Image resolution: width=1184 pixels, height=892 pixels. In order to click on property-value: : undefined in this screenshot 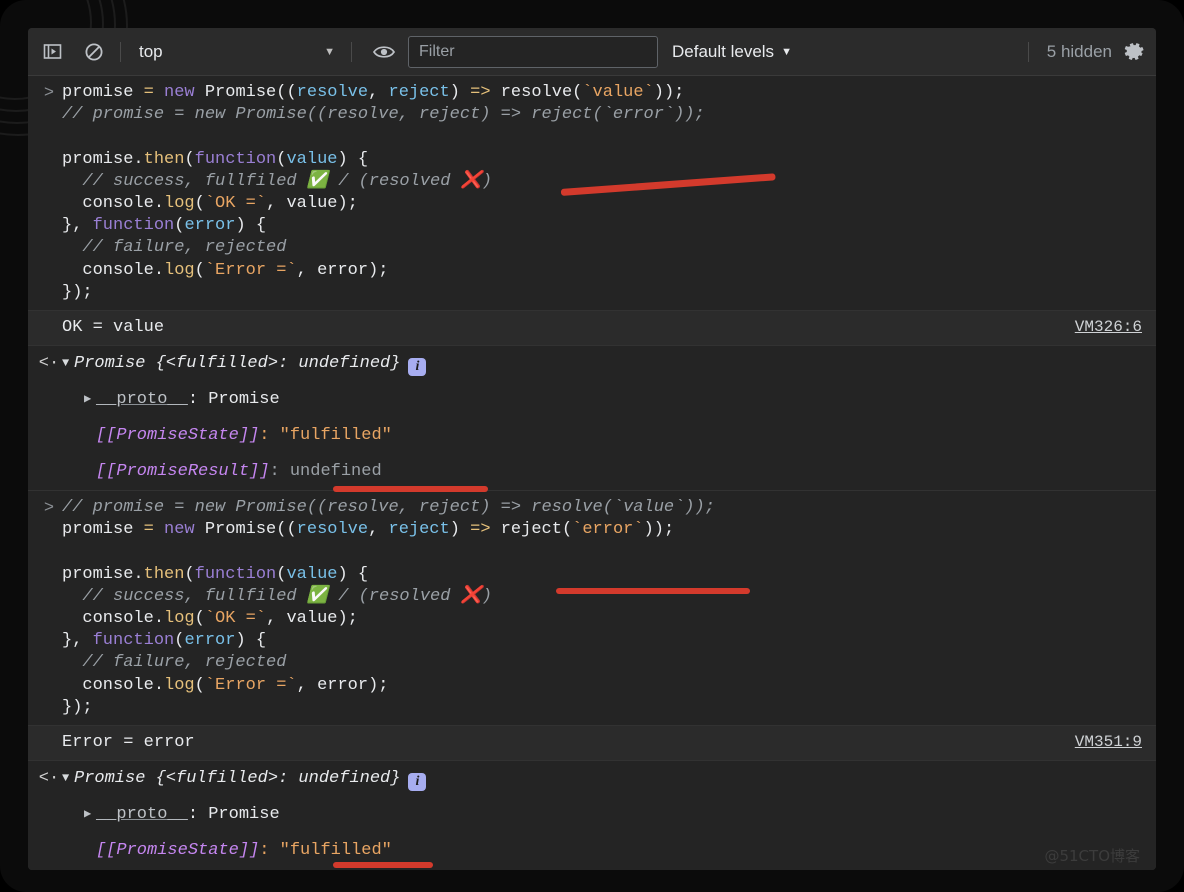, I will do `click(325, 472)`.